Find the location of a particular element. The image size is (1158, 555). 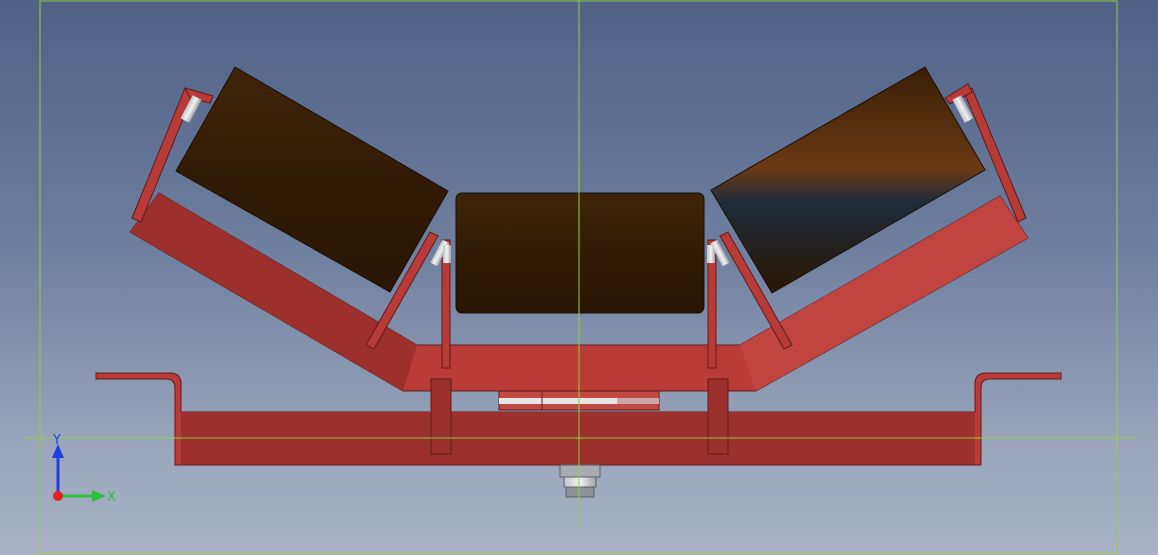

roller-center is located at coordinates (580, 253).